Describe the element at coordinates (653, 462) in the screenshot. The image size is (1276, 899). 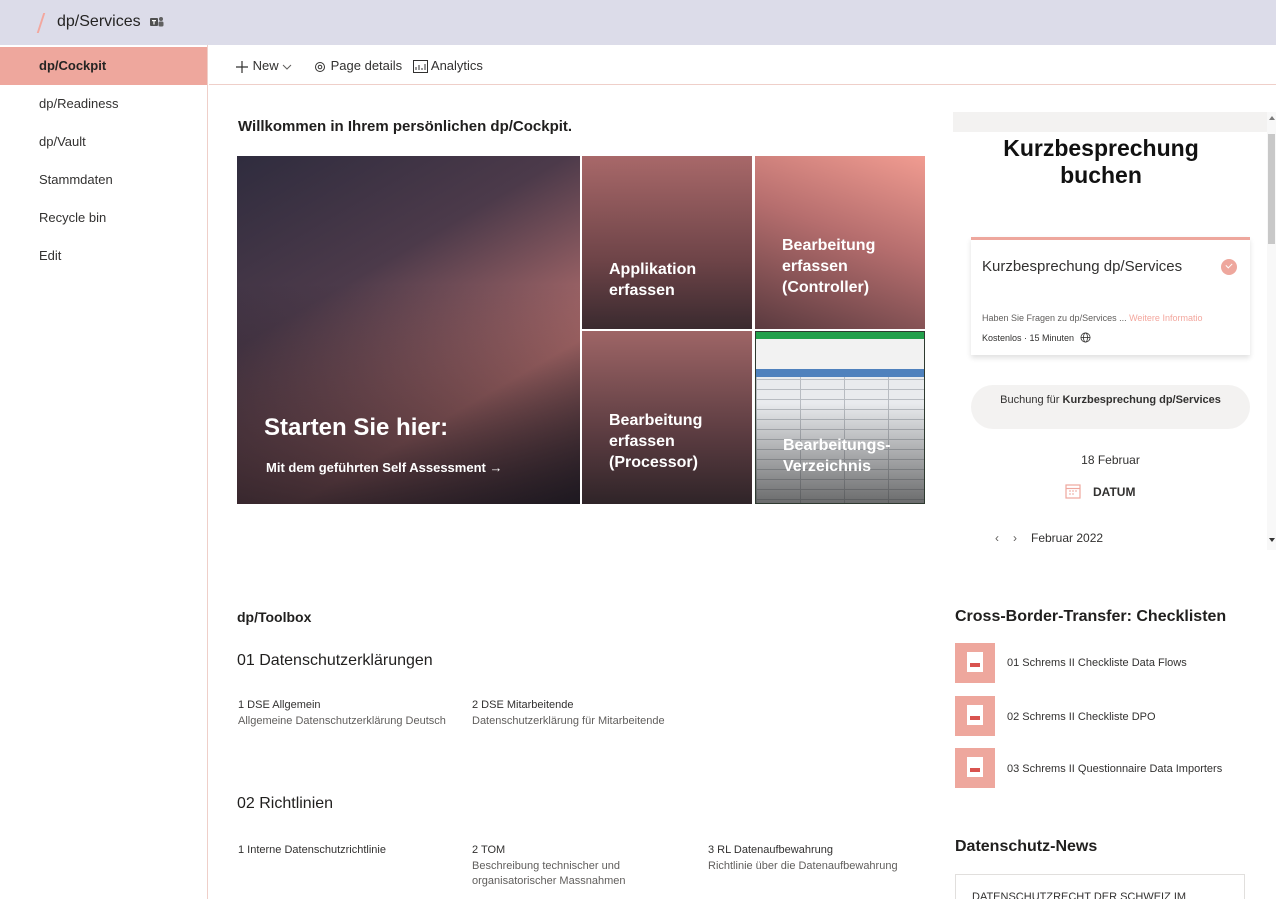
I see `tile-label-line-3: (Processor)` at that location.